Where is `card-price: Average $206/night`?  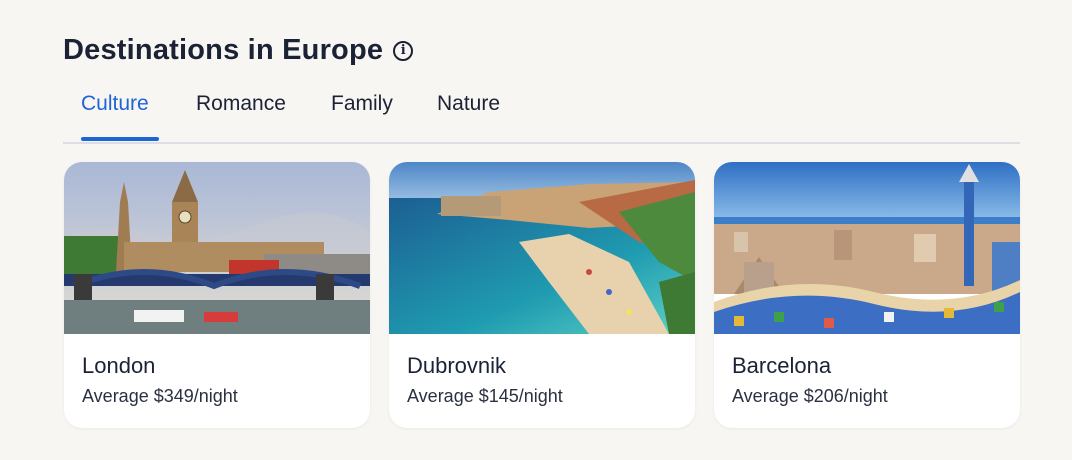
card-price: Average $206/night is located at coordinates (810, 396).